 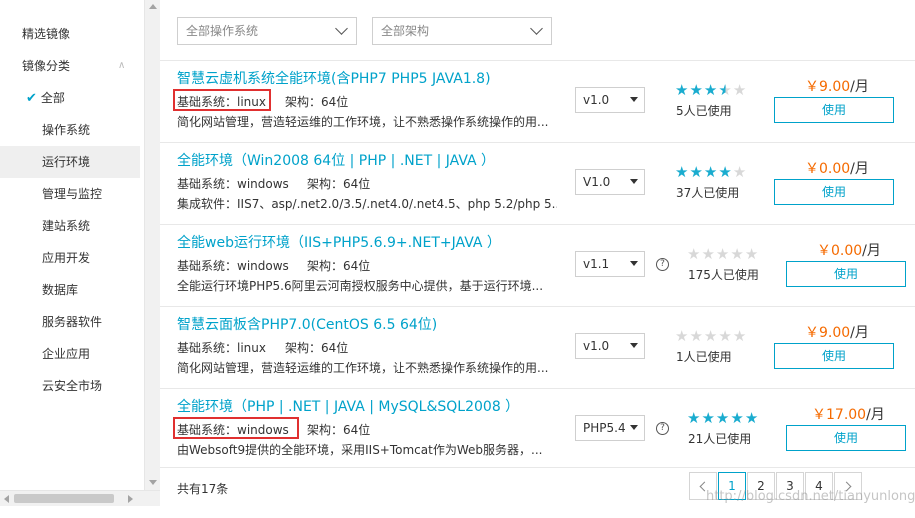 I want to click on sidebar-item-sitebuild: 建站系统, so click(x=70, y=226).